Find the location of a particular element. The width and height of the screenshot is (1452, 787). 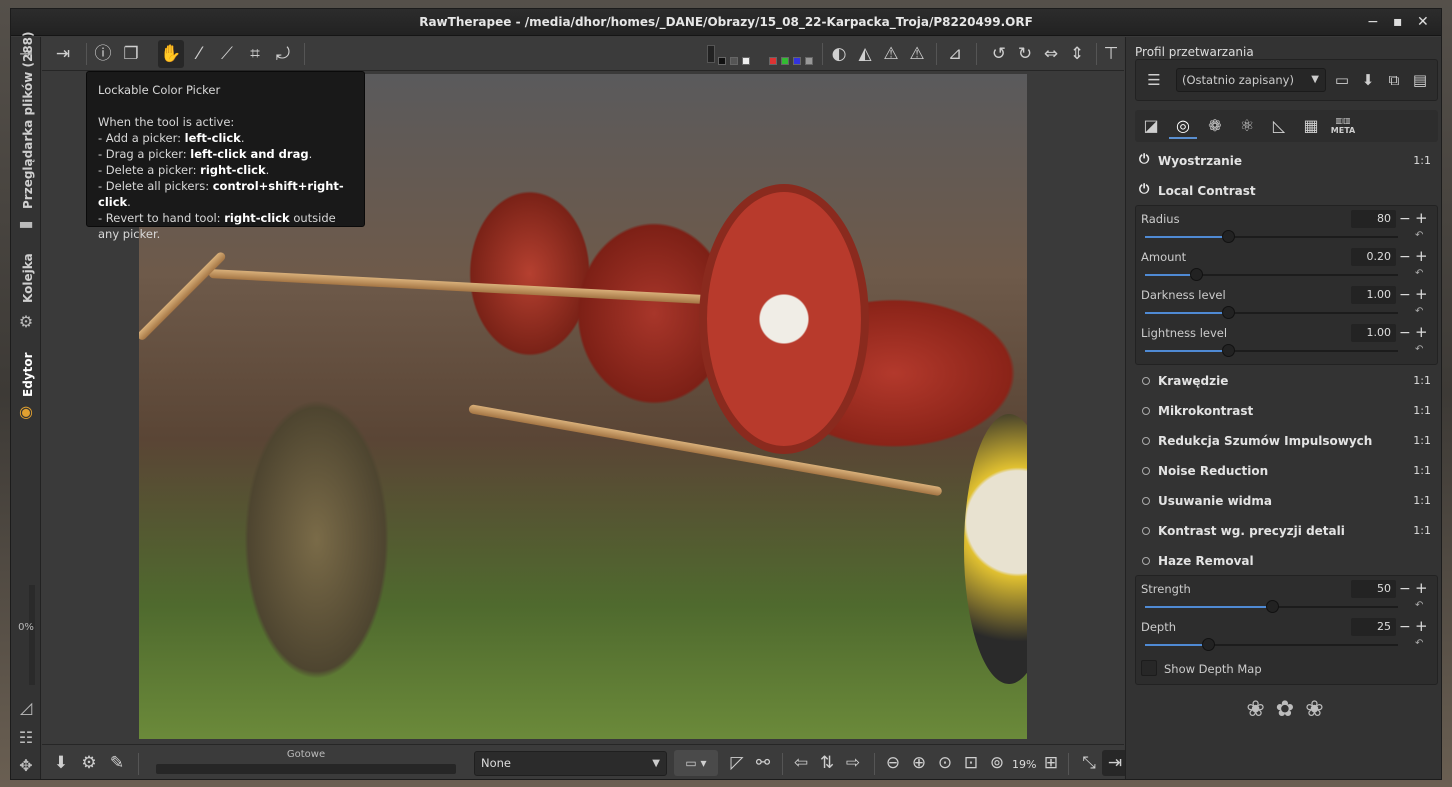

external-editor-icon: ✎ is located at coordinates (117, 763).